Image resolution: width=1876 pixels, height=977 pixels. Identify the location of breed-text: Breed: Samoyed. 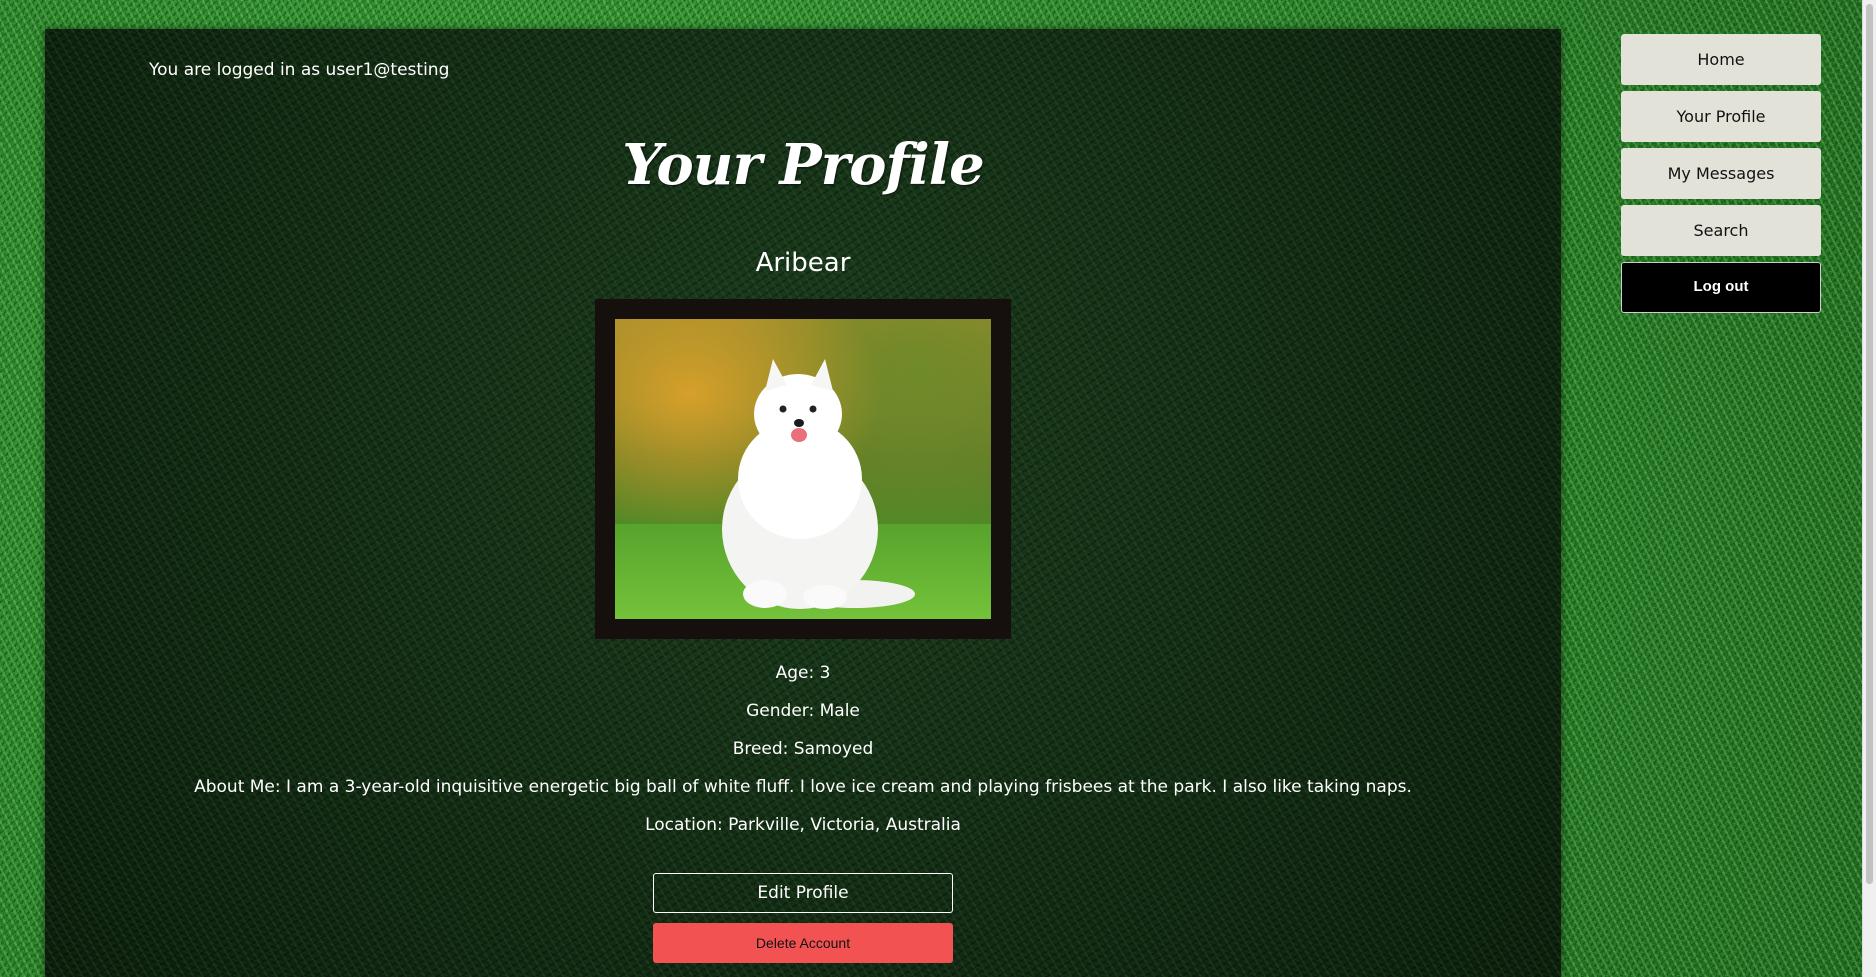
(803, 749).